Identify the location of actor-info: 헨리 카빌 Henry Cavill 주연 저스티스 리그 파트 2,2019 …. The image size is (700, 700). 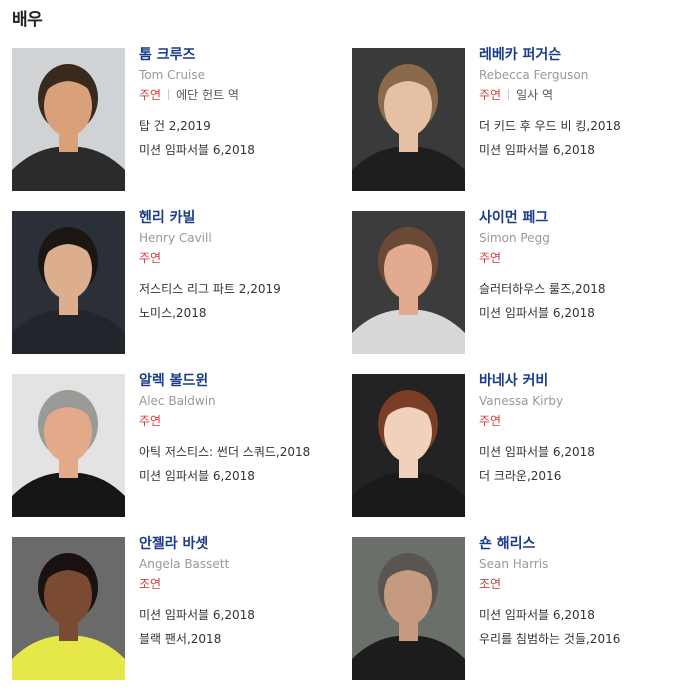
(241, 265).